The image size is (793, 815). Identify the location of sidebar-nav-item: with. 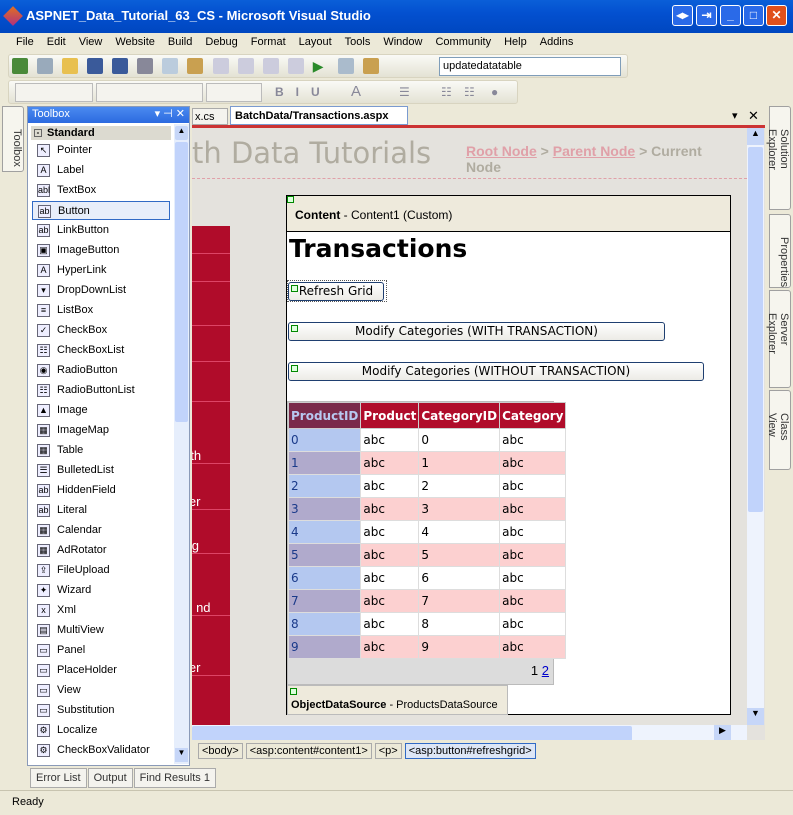
(211, 433).